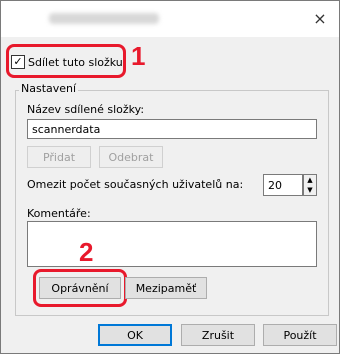 The width and height of the screenshot is (340, 354). Describe the element at coordinates (283, 185) in the screenshot. I see `user-limit-input` at that location.